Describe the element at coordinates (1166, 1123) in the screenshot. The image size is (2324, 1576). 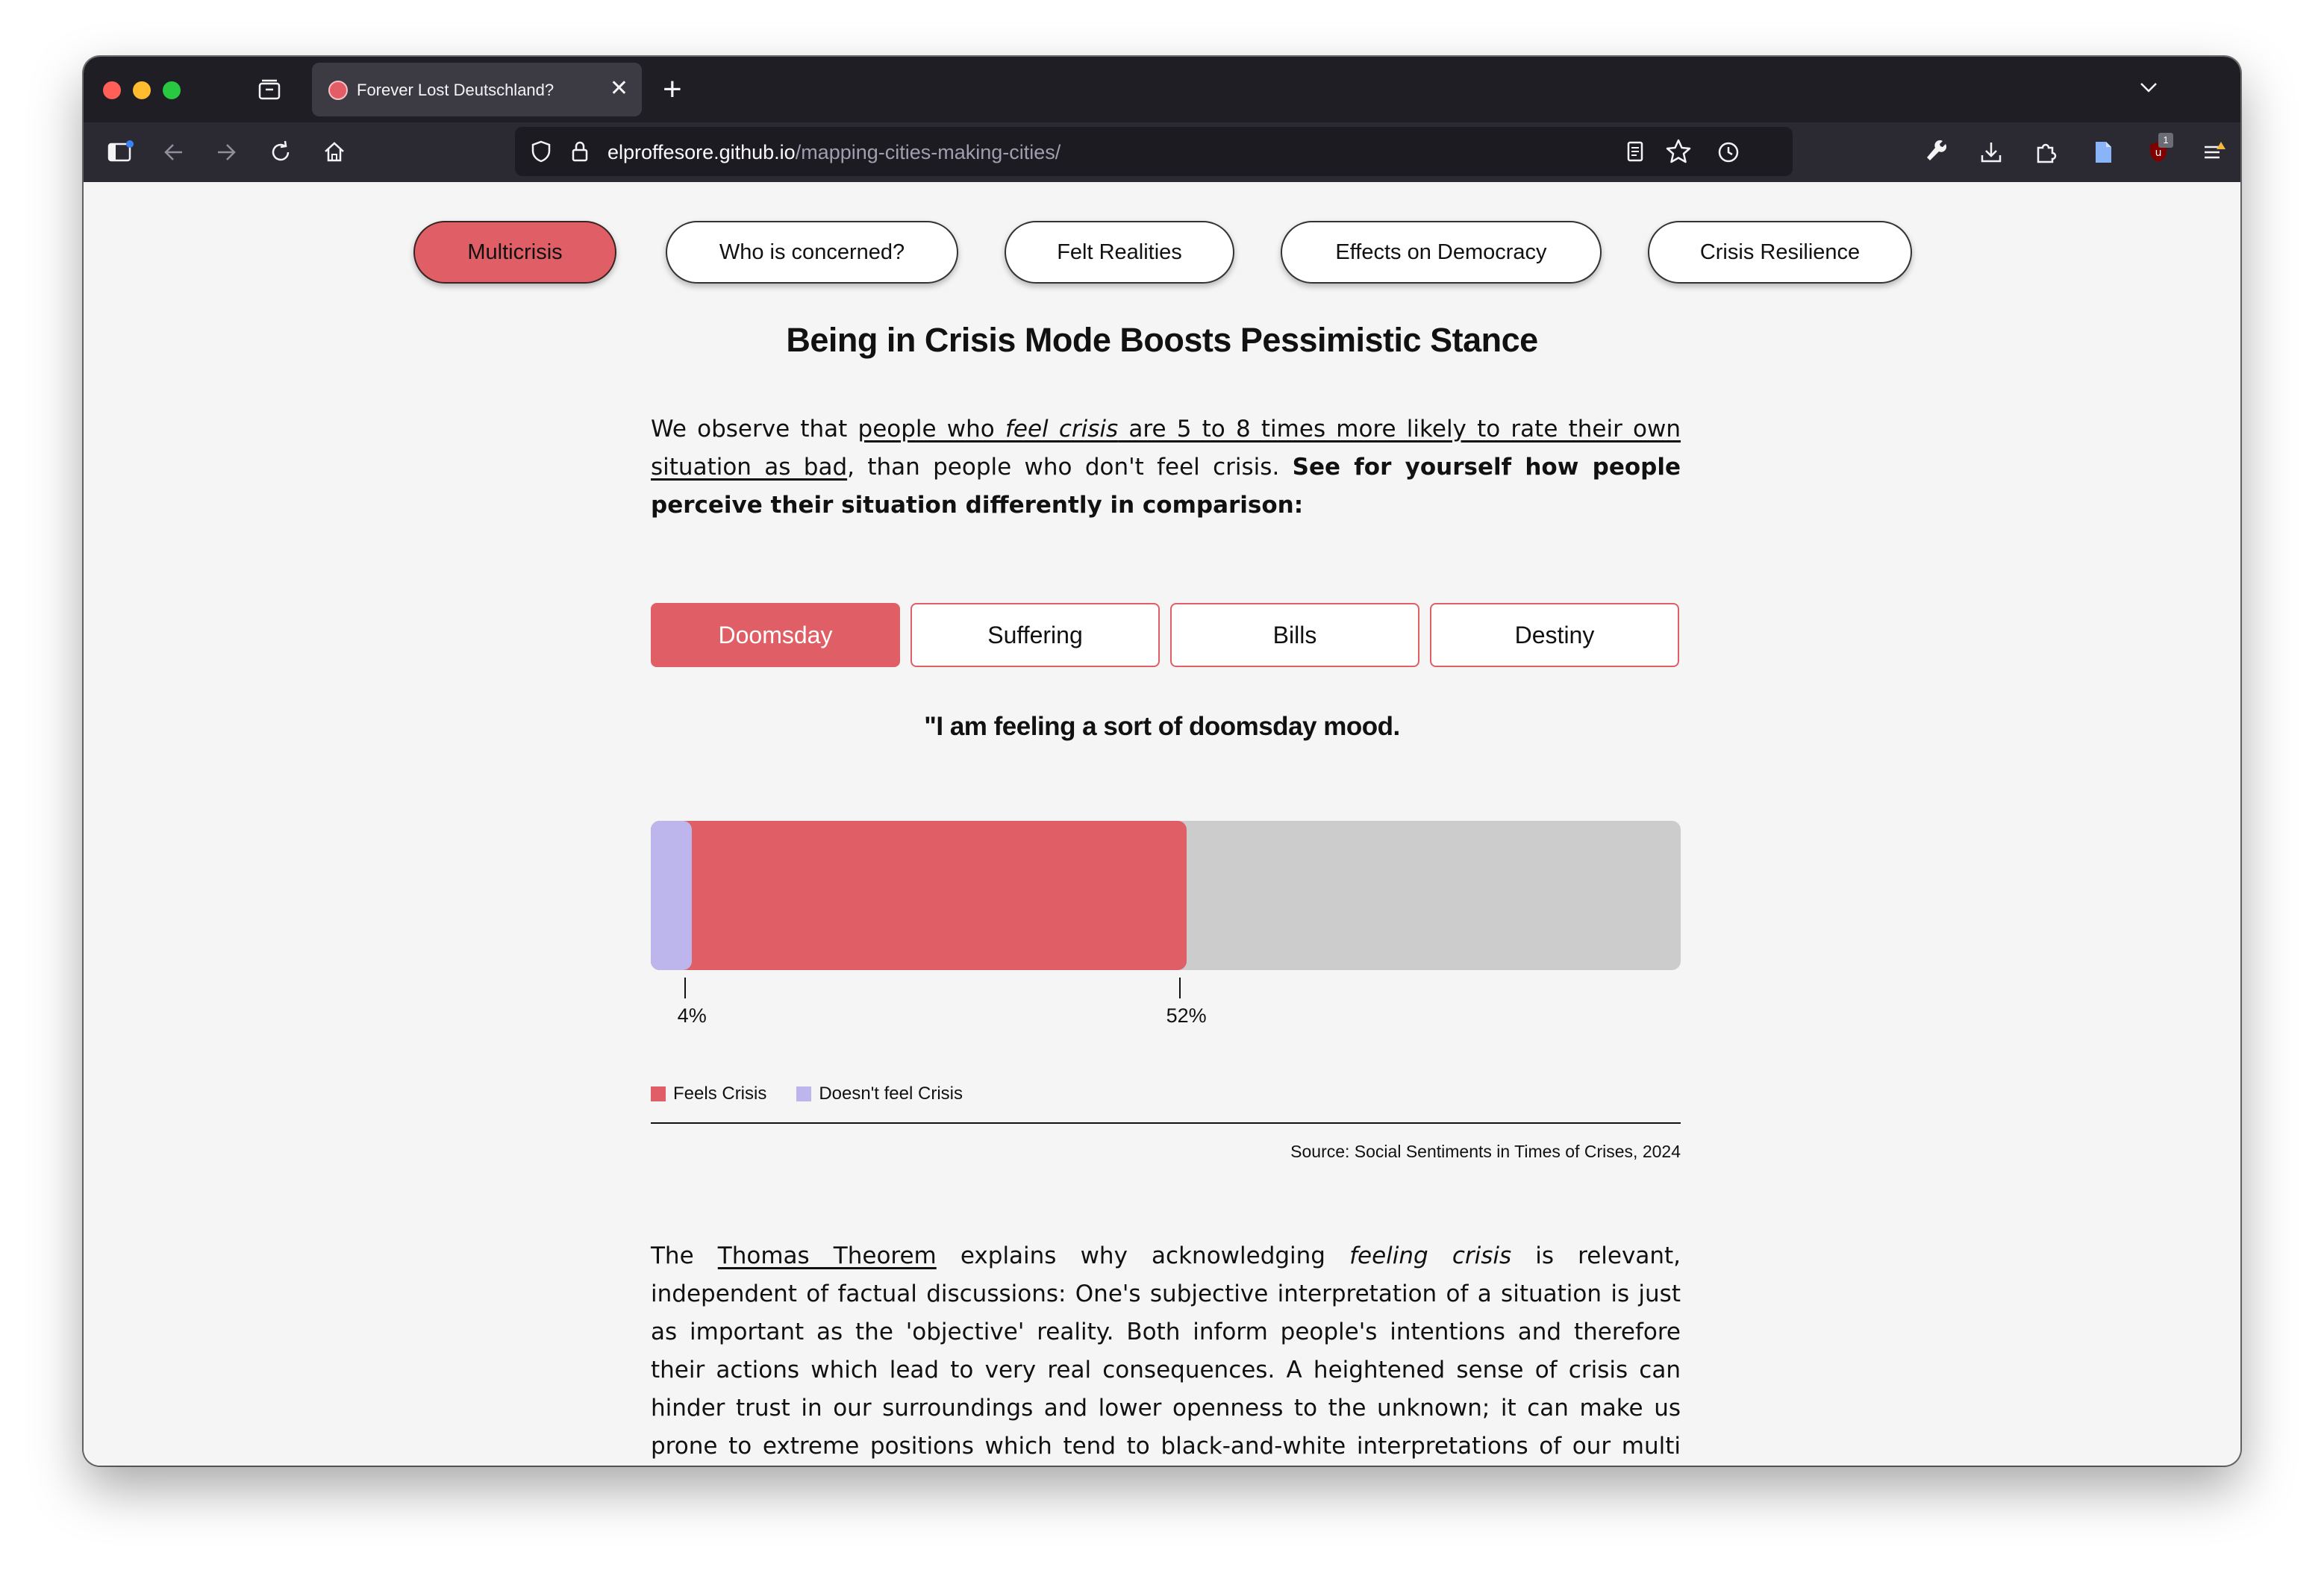
I see `source-divider` at that location.